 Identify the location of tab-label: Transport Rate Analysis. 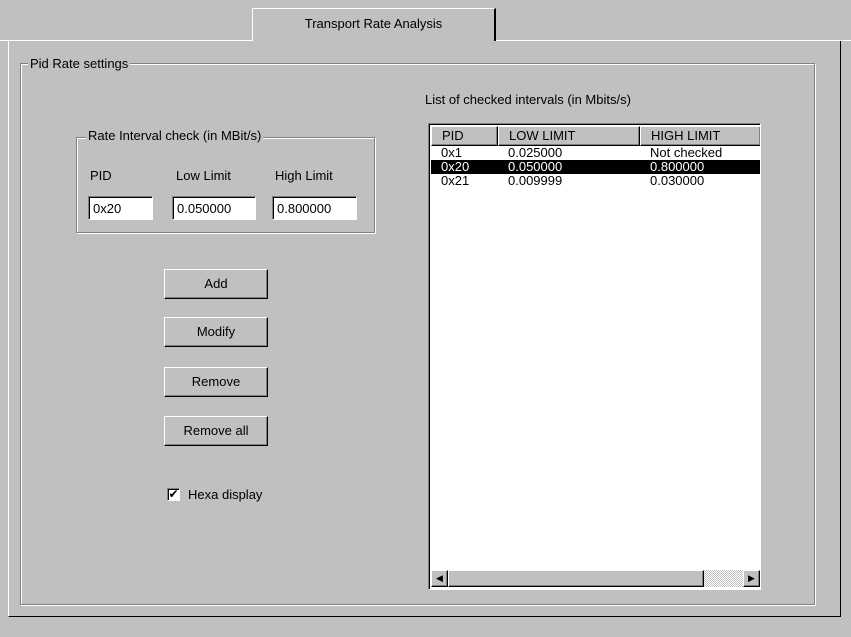
(373, 23).